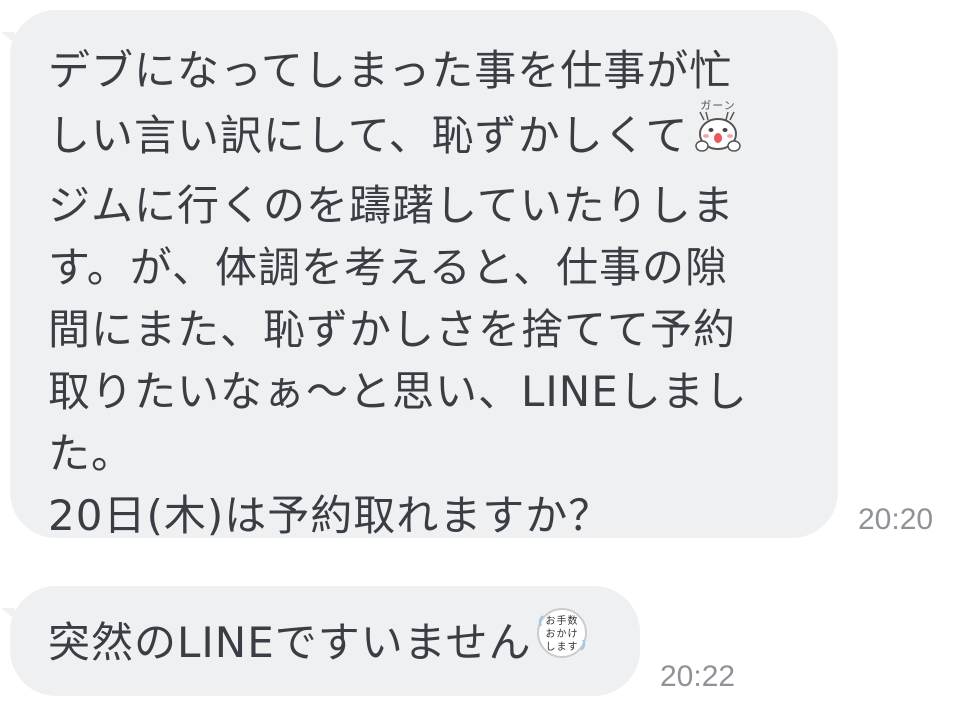 The height and width of the screenshot is (726, 966). What do you see at coordinates (562, 620) in the screenshot?
I see `svg-text: お手数` at bounding box center [562, 620].